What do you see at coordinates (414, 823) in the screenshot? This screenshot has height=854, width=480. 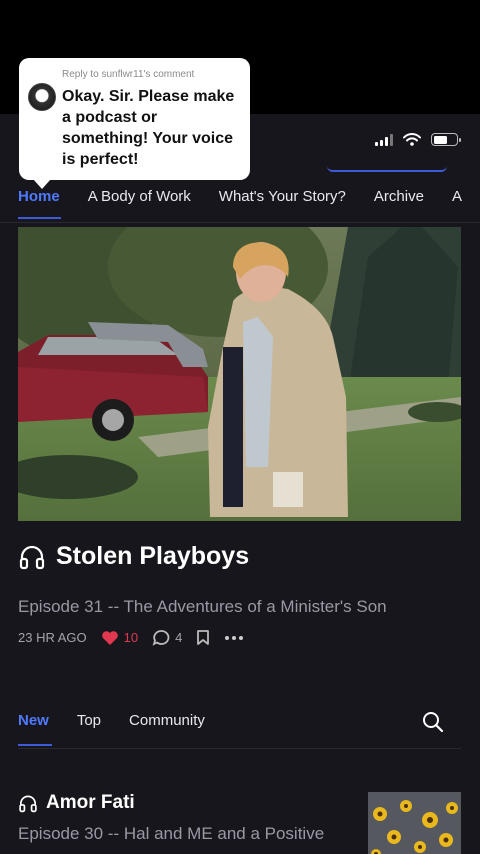 I see `post-thumbnail` at bounding box center [414, 823].